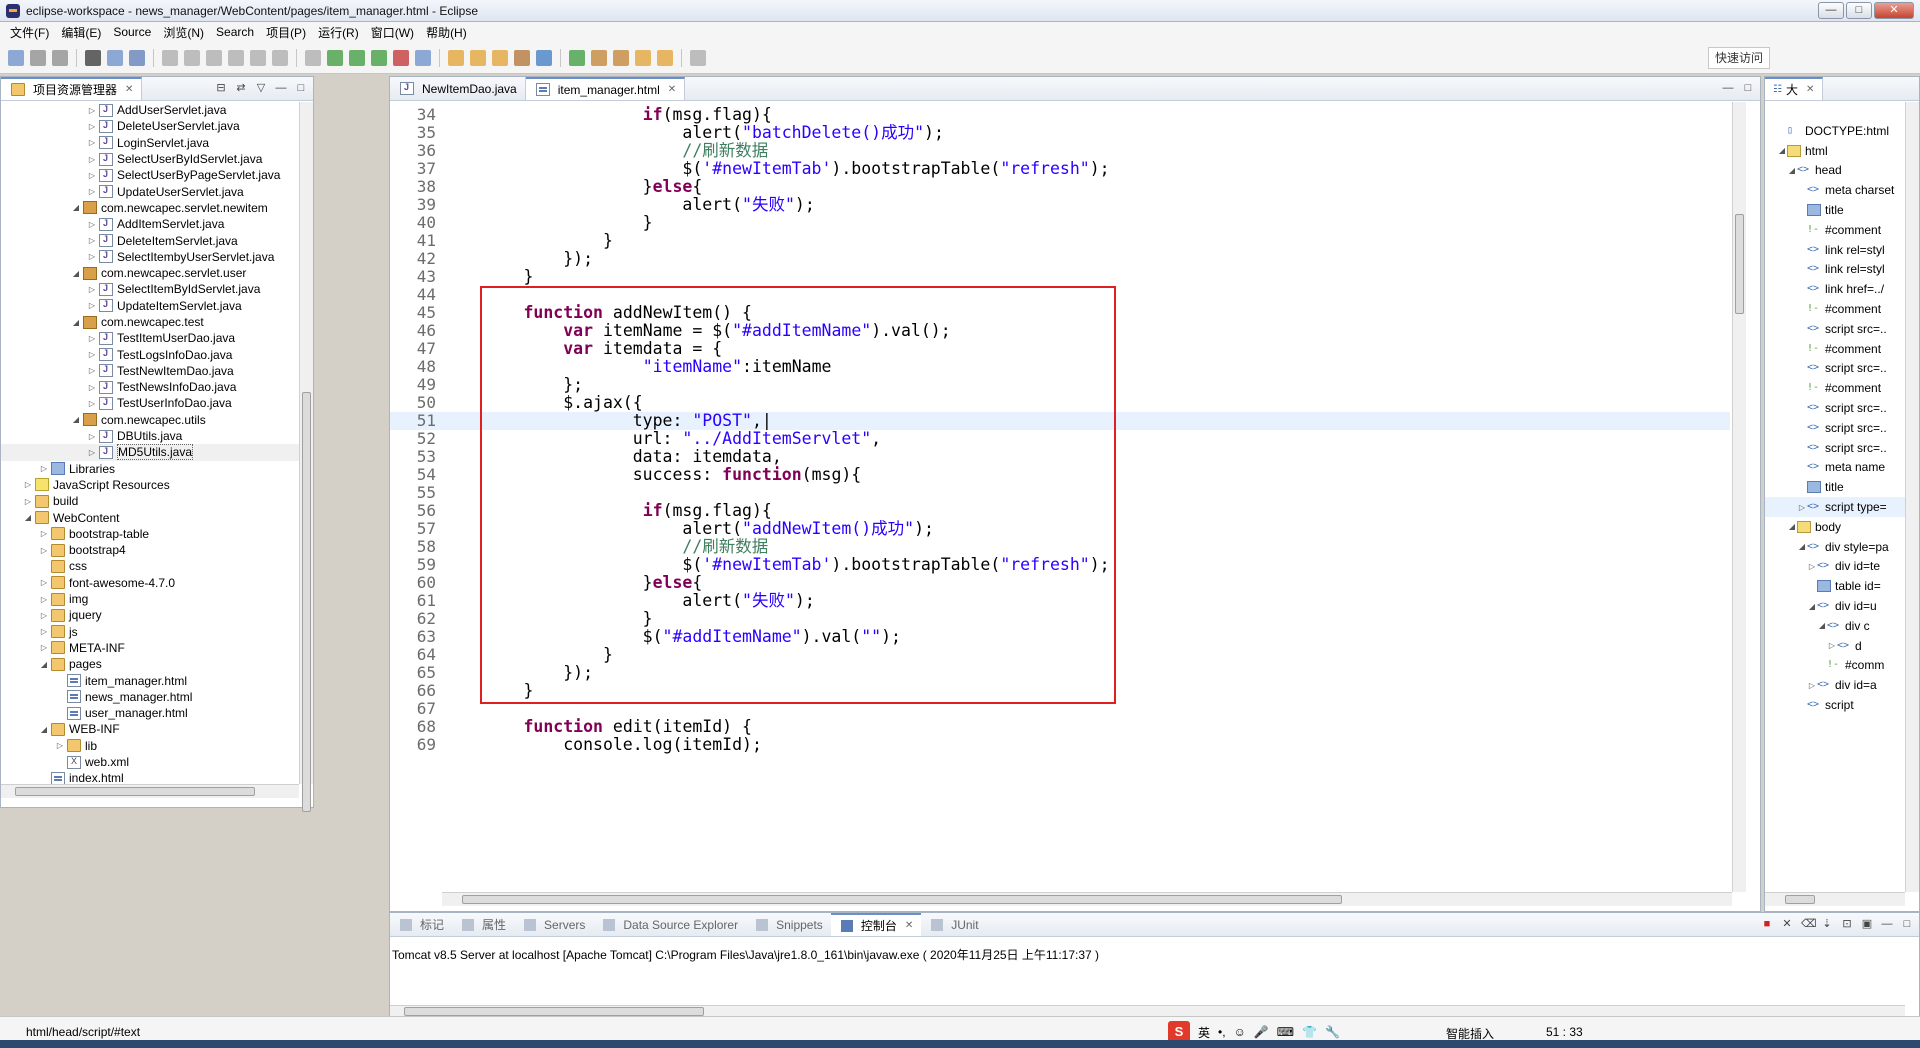 The image size is (1920, 1048). What do you see at coordinates (235, 32) in the screenshot?
I see `menu-item: Search` at bounding box center [235, 32].